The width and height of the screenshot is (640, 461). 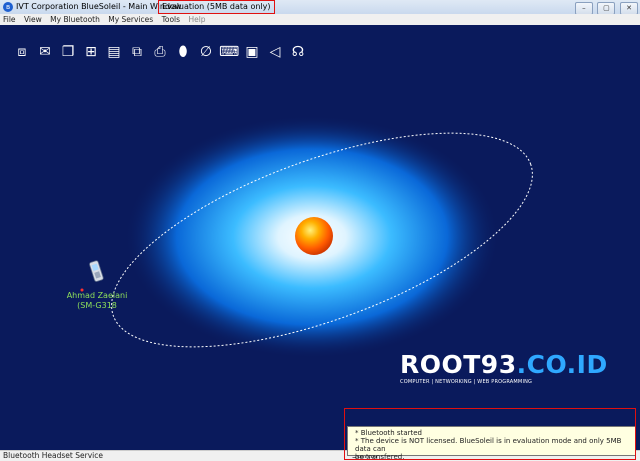 I want to click on keyboard-icon: ⌨, so click(x=229, y=52).